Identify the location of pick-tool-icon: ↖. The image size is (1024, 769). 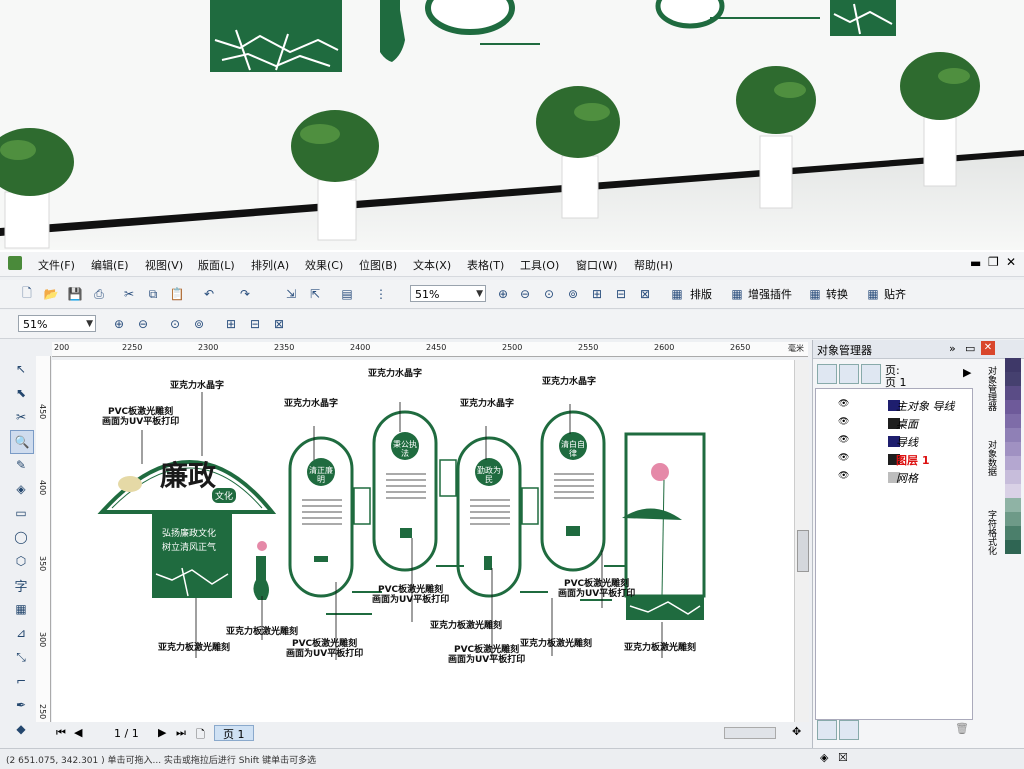
(21, 369).